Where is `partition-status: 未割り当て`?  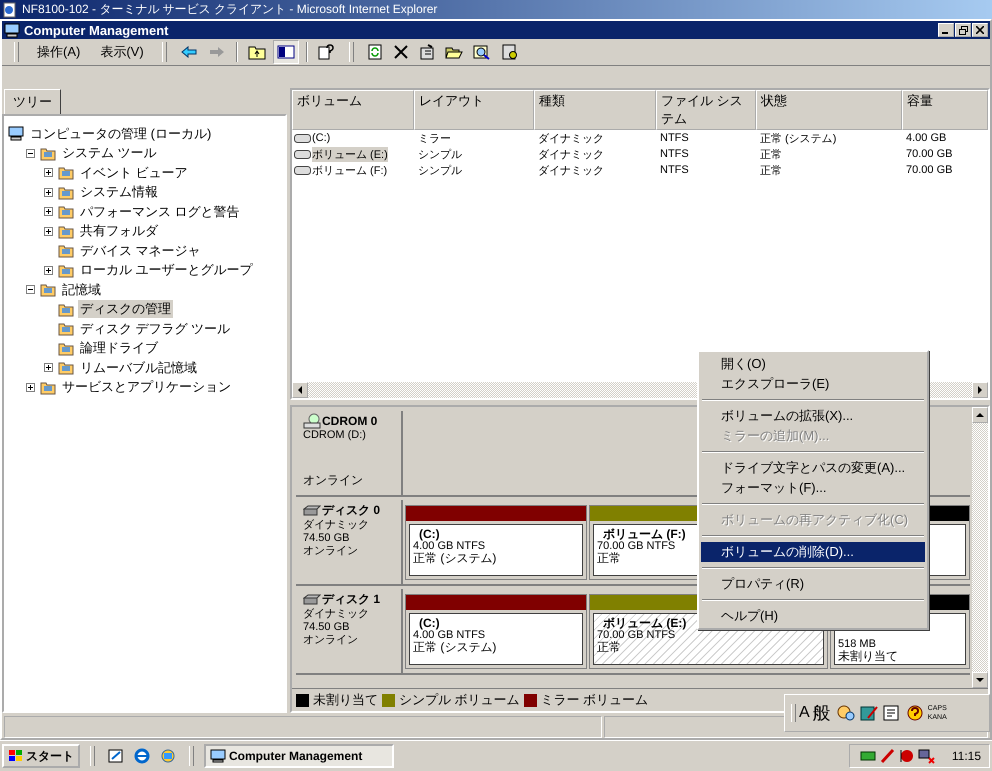 partition-status: 未割り当て is located at coordinates (868, 656).